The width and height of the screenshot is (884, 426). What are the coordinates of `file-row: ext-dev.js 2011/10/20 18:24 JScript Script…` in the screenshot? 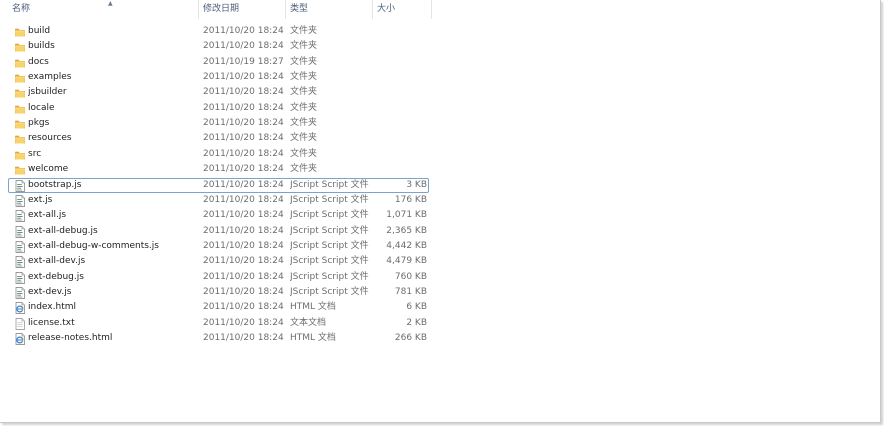 It's located at (218, 292).